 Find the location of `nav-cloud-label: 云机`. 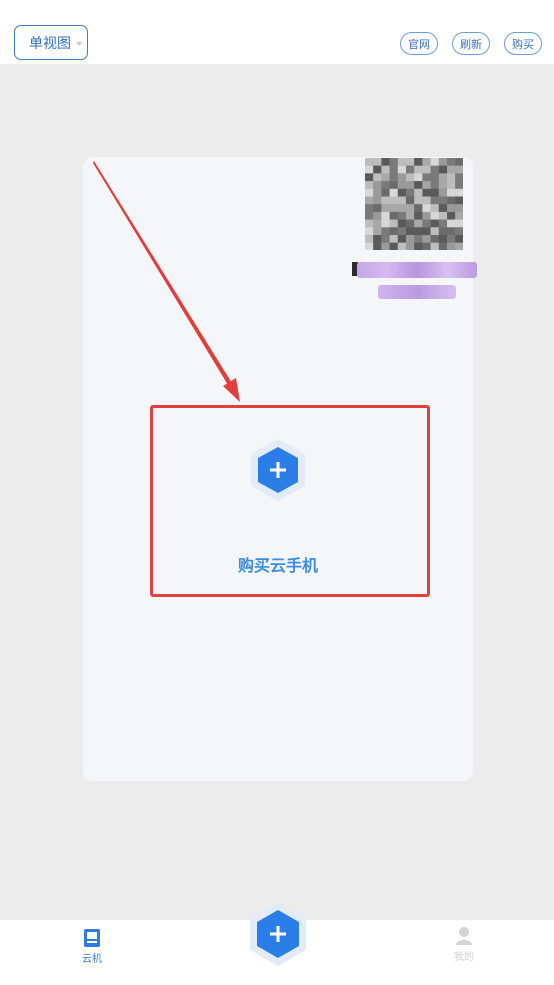

nav-cloud-label: 云机 is located at coordinates (92, 959).